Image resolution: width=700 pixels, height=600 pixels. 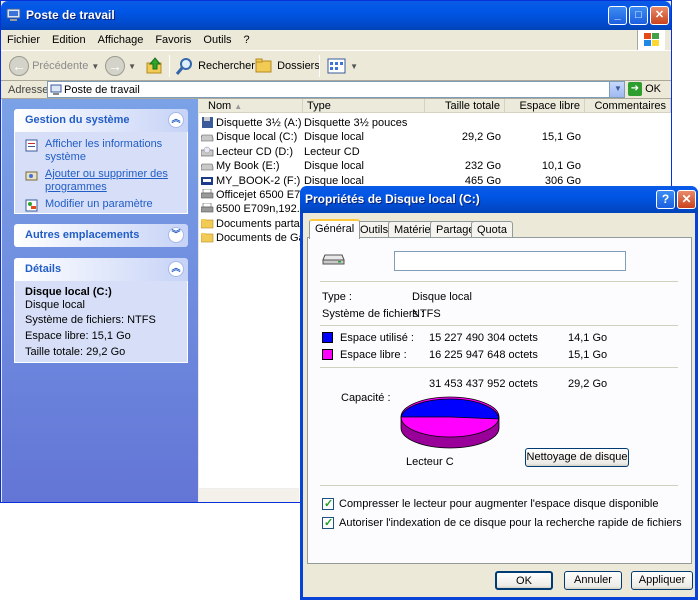 I want to click on menu-help: ?, so click(x=247, y=40).